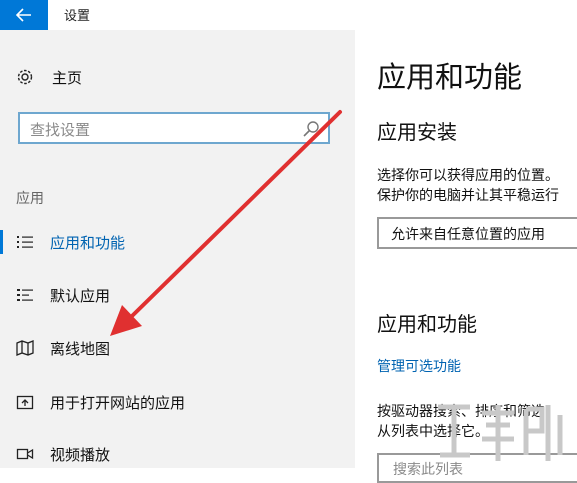 This screenshot has width=577, height=483. Describe the element at coordinates (500, 432) in the screenshot. I see `watermark-logo` at that location.